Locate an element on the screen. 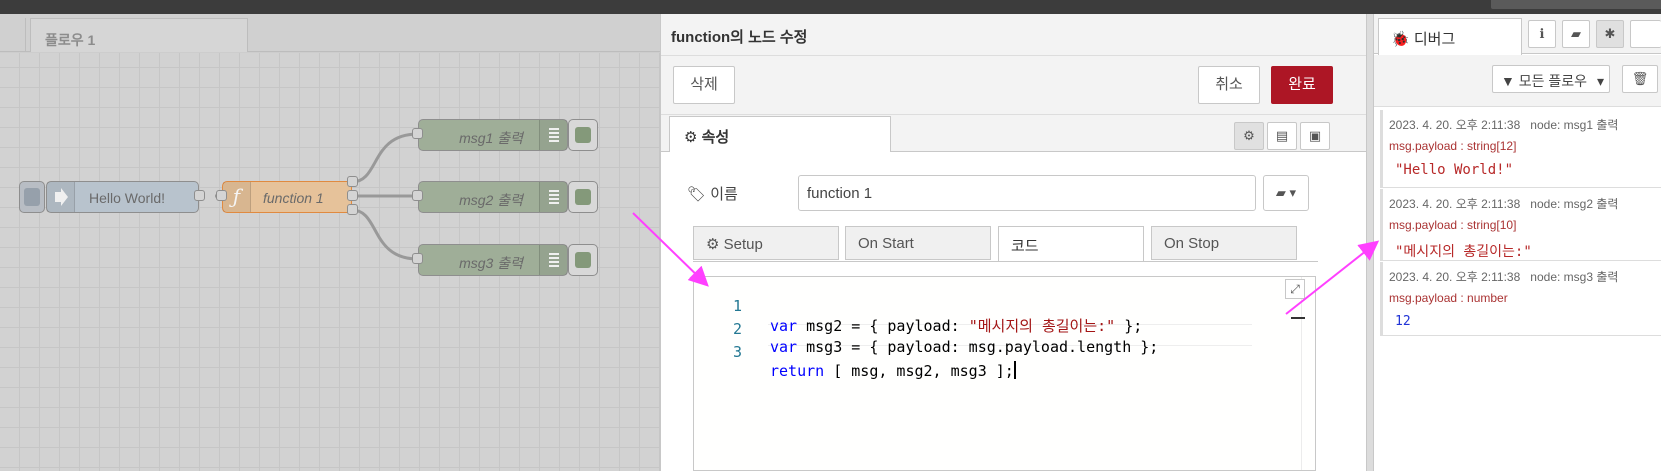 The image size is (1661, 471). header-bar is located at coordinates (830, 7).